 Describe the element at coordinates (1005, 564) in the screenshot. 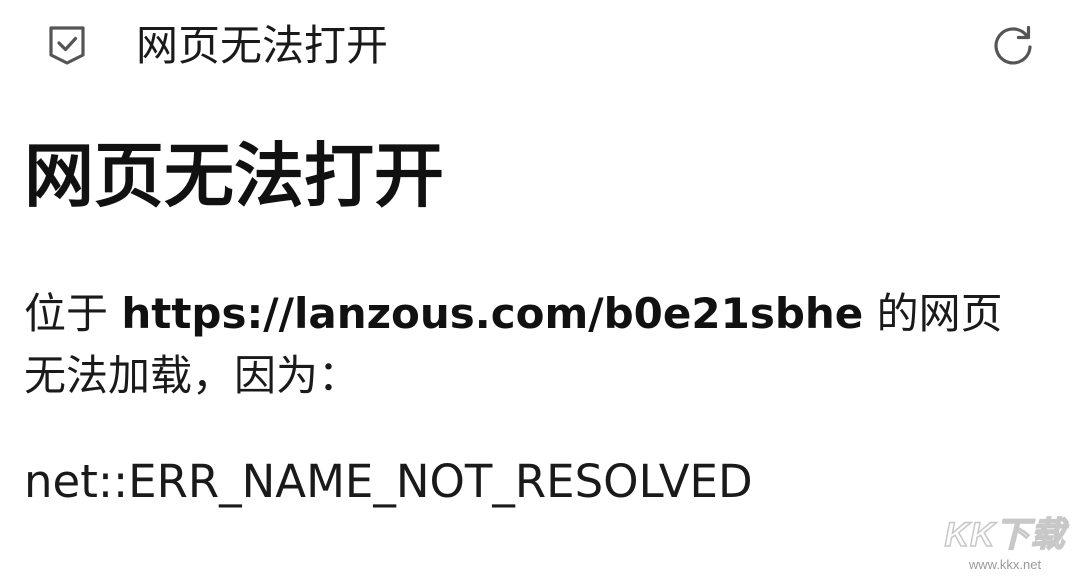

I see `watermark-url: www.kkx.net` at that location.